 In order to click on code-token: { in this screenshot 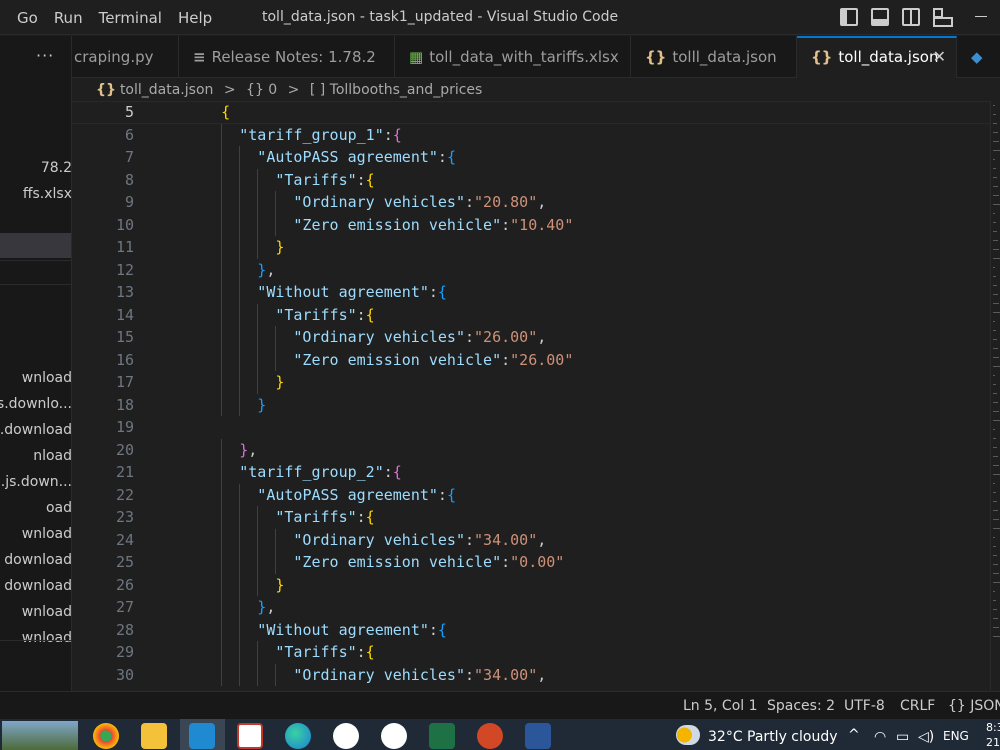, I will do `click(397, 134)`.